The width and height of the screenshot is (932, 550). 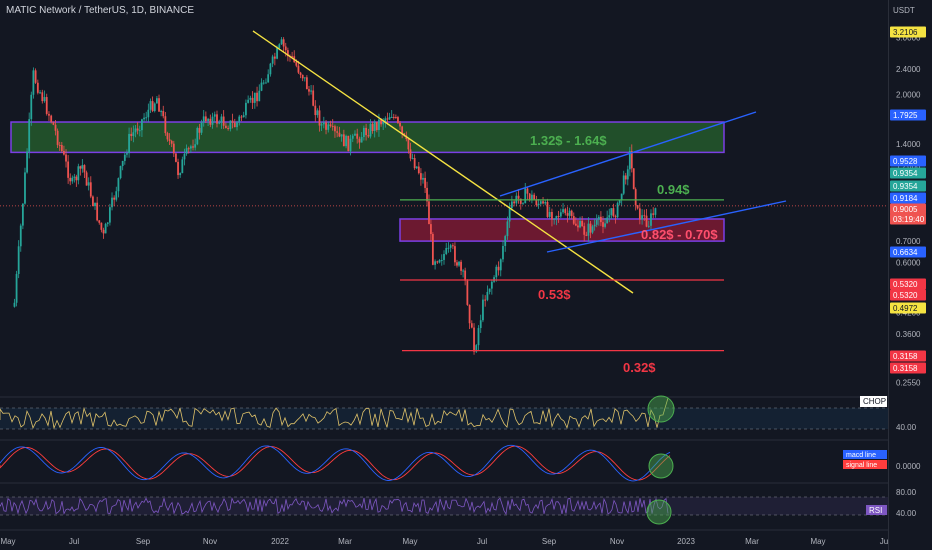 I want to click on x-tick-label: Jul, so click(x=482, y=541).